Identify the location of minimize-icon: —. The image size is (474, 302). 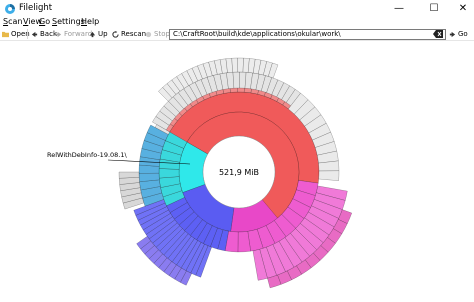
(399, 8).